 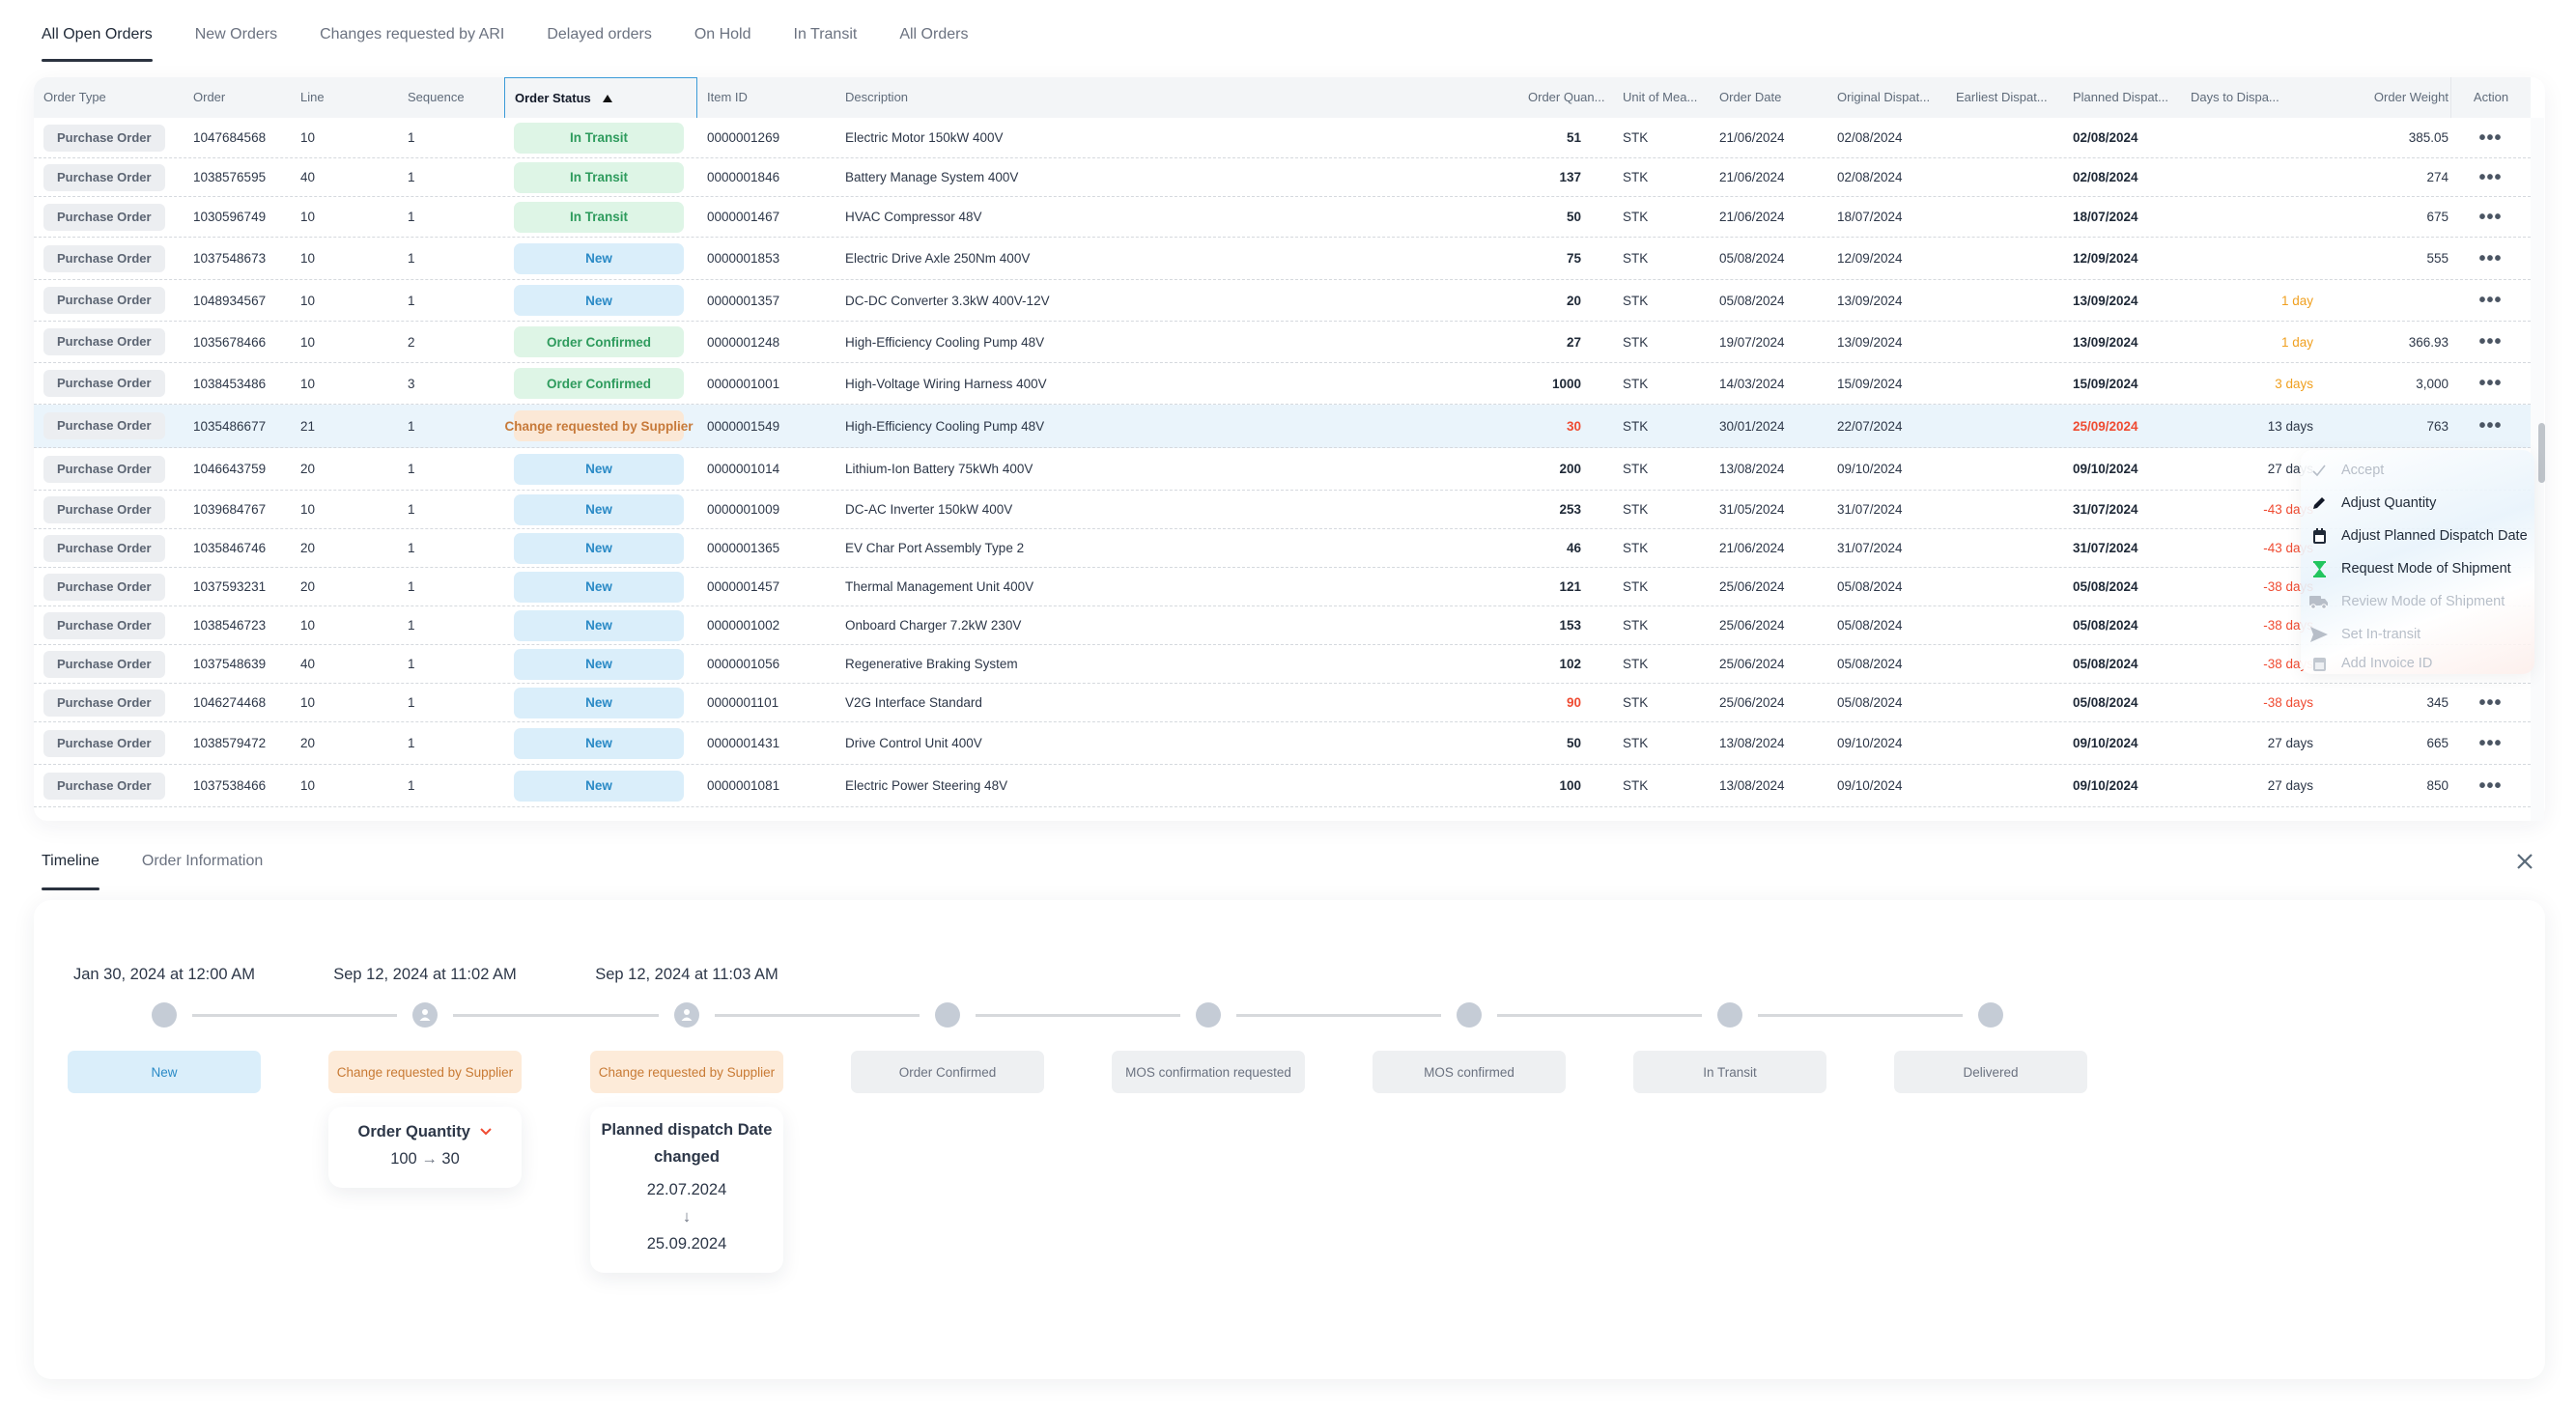 What do you see at coordinates (411, 300) in the screenshot?
I see `cell-sequence: 1` at bounding box center [411, 300].